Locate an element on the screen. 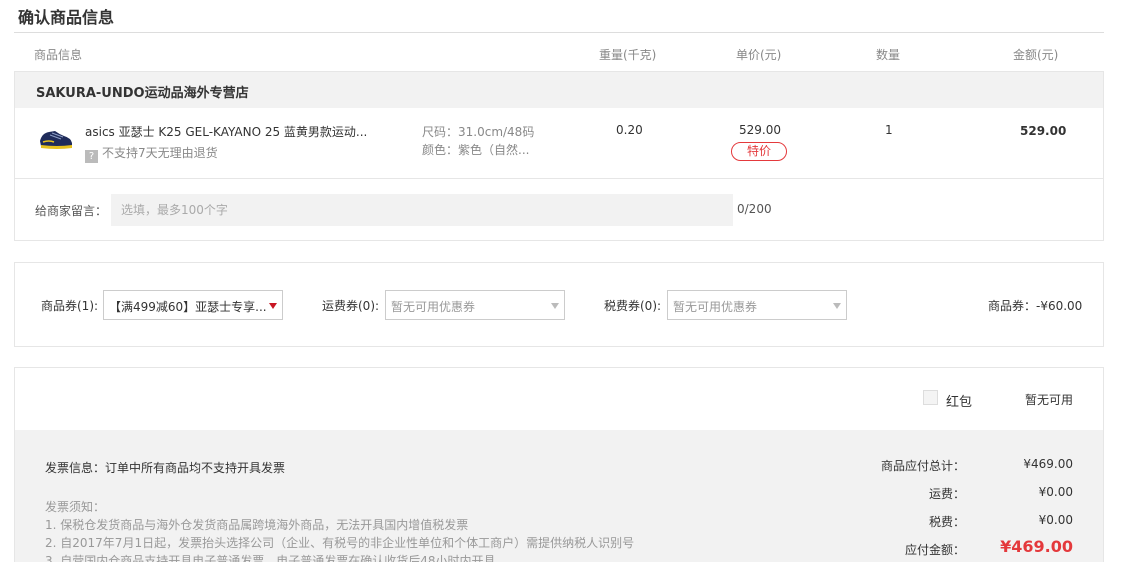 This screenshot has width=1146, height=562. help-icon: ? is located at coordinates (91, 156).